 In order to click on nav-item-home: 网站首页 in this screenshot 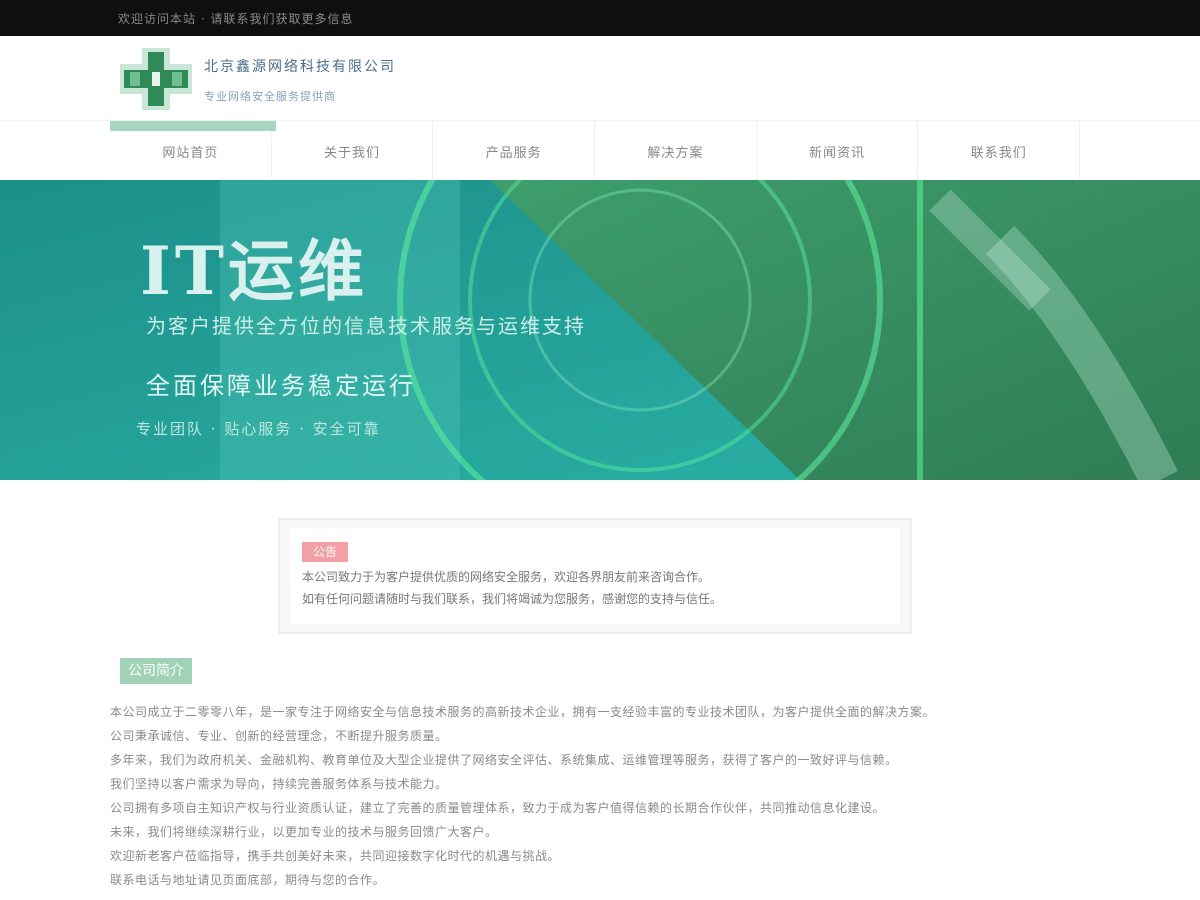, I will do `click(193, 151)`.